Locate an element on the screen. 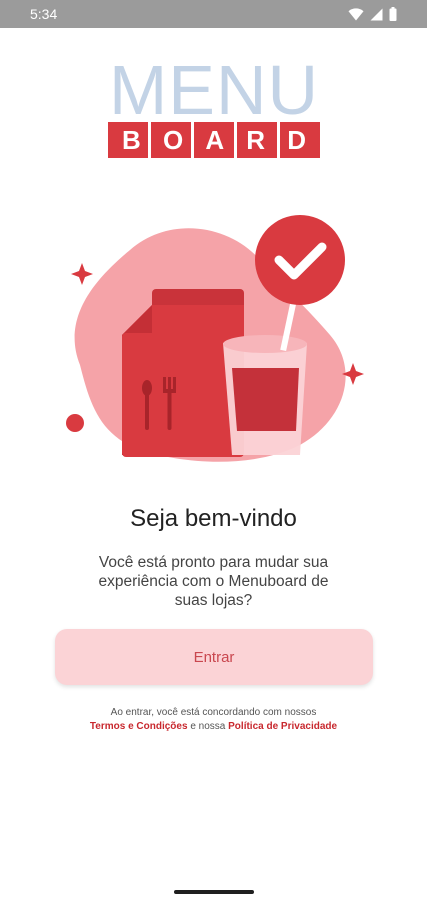 This screenshot has width=427, height=900. cellular-signal-icon is located at coordinates (376, 14).